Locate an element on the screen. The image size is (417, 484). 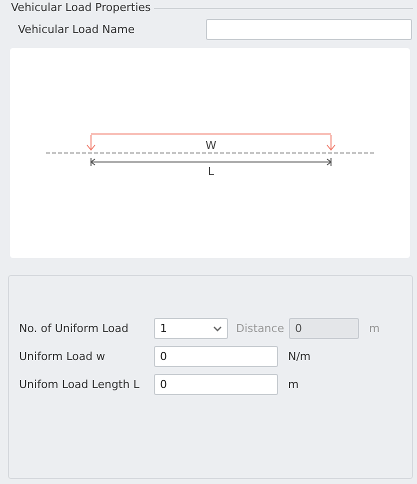
field-label: Unifom Load Length L is located at coordinates (79, 384).